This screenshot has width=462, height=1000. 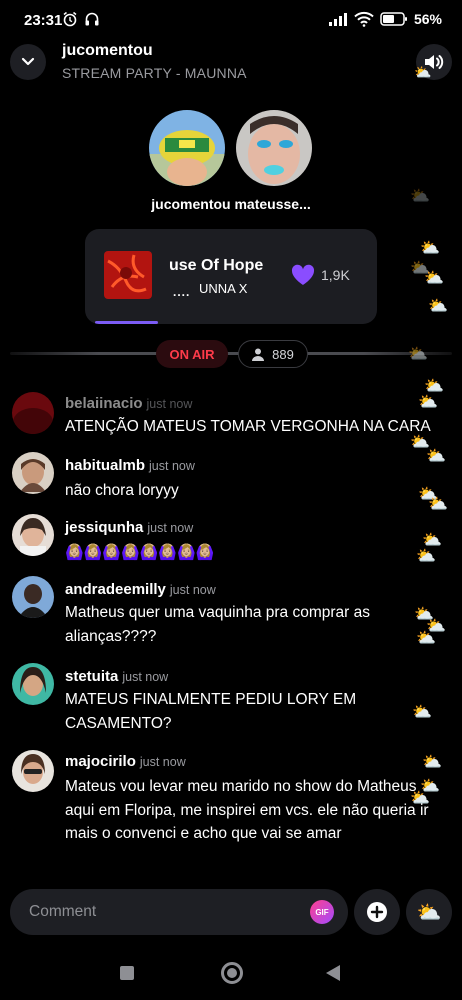 What do you see at coordinates (128, 403) in the screenshot?
I see `comment-username: belaiinacio just now` at bounding box center [128, 403].